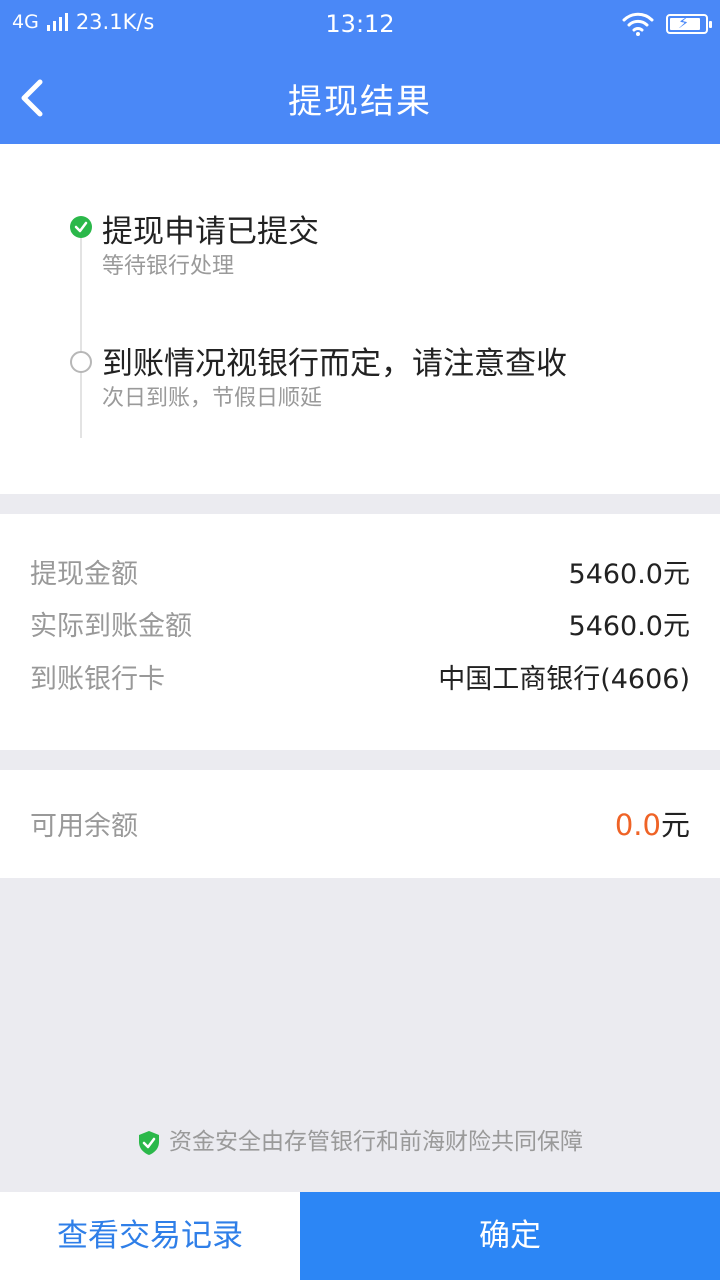  Describe the element at coordinates (84, 574) in the screenshot. I see `detail-label: 提现金额` at that location.